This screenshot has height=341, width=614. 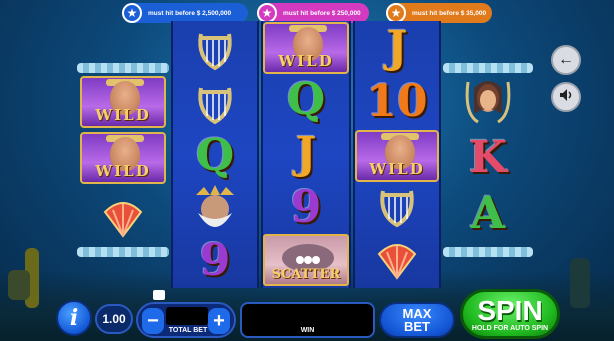 I want to click on plus-icon: +, so click(x=219, y=321).